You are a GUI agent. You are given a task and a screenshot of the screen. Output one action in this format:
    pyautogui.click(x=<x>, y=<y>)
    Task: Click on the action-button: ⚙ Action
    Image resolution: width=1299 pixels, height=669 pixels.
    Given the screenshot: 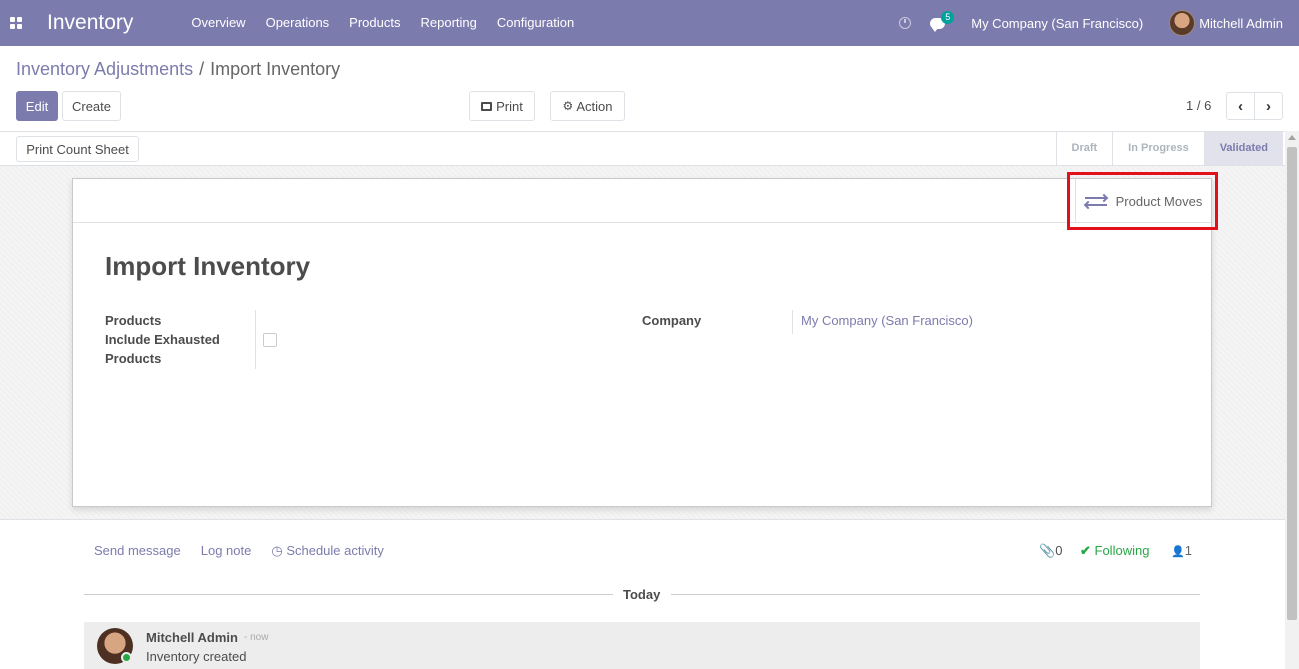 What is the action you would take?
    pyautogui.click(x=587, y=106)
    